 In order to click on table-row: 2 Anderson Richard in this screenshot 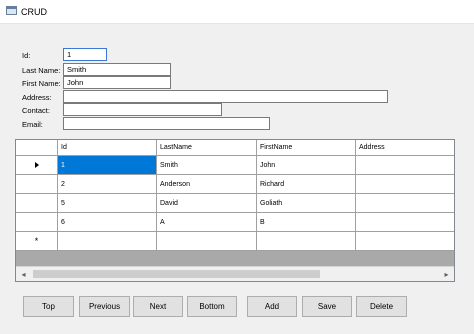, I will do `click(235, 184)`.